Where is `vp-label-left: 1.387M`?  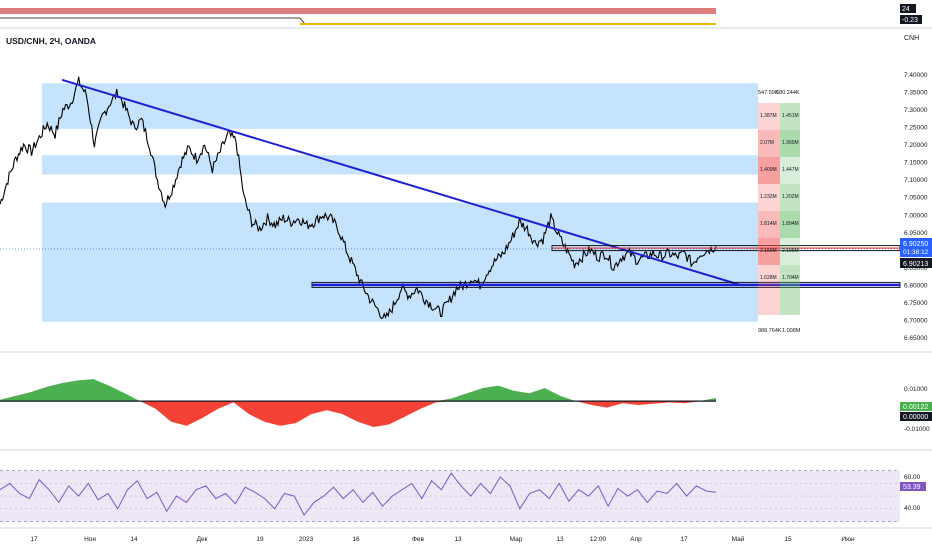
vp-label-left: 1.387M is located at coordinates (768, 116).